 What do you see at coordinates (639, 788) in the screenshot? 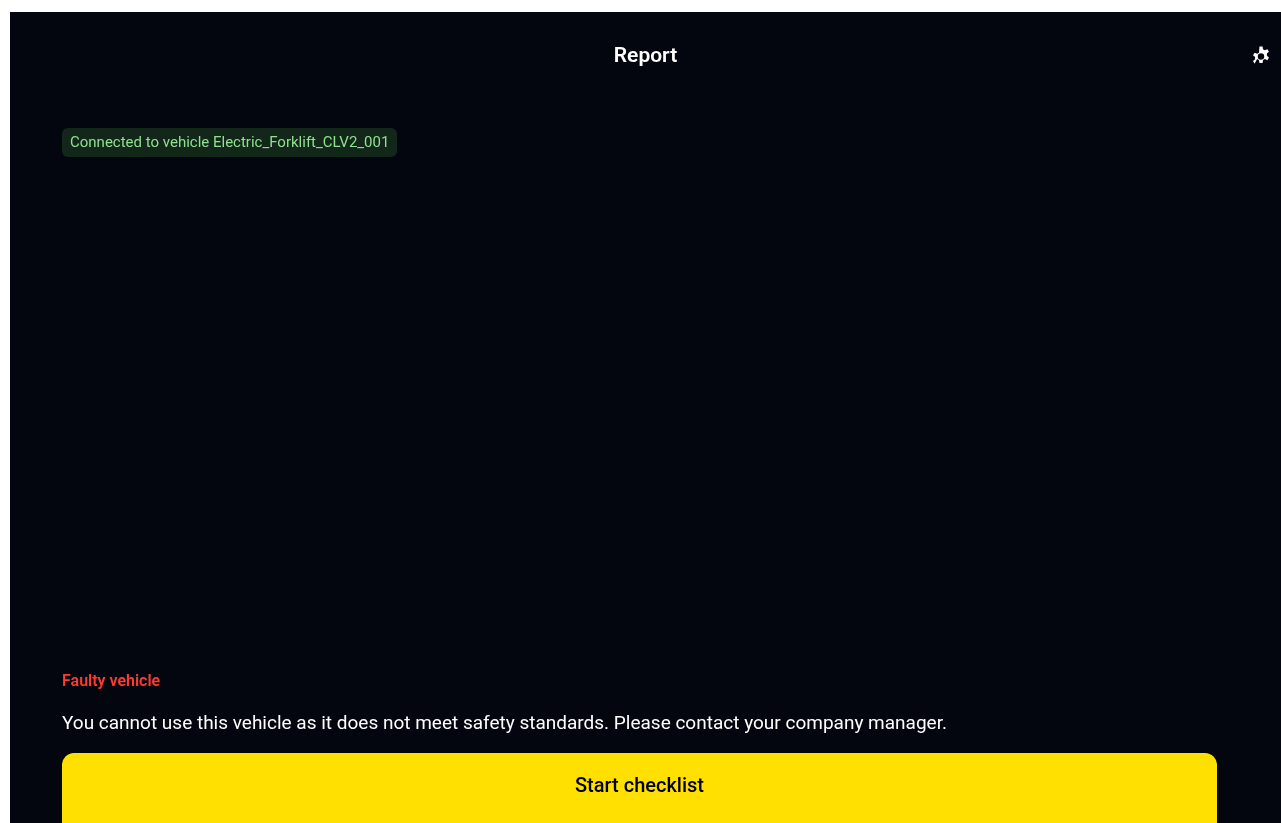
I see `start-checklist-button: Start checklist` at bounding box center [639, 788].